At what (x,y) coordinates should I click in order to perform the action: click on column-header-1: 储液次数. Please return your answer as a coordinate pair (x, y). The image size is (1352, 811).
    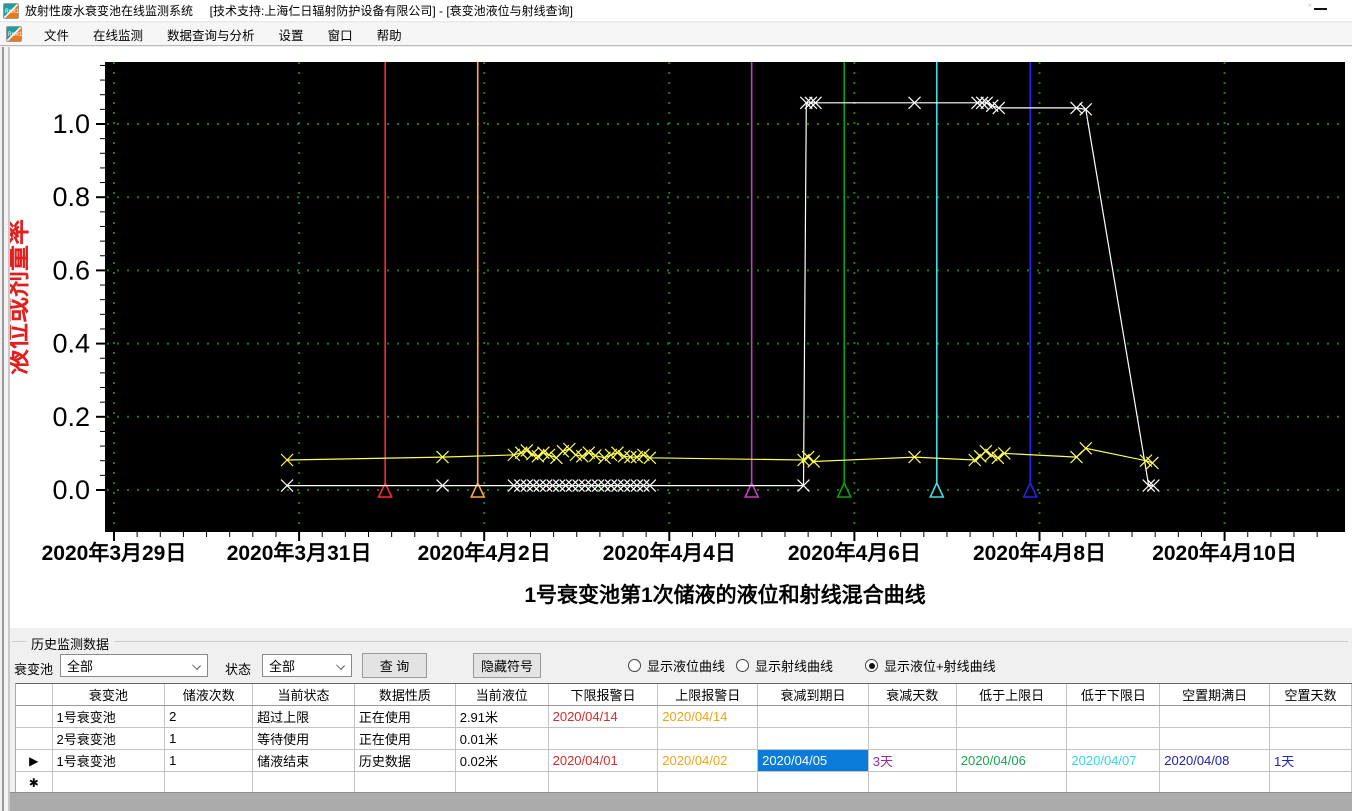
    Looking at the image, I should click on (209, 694).